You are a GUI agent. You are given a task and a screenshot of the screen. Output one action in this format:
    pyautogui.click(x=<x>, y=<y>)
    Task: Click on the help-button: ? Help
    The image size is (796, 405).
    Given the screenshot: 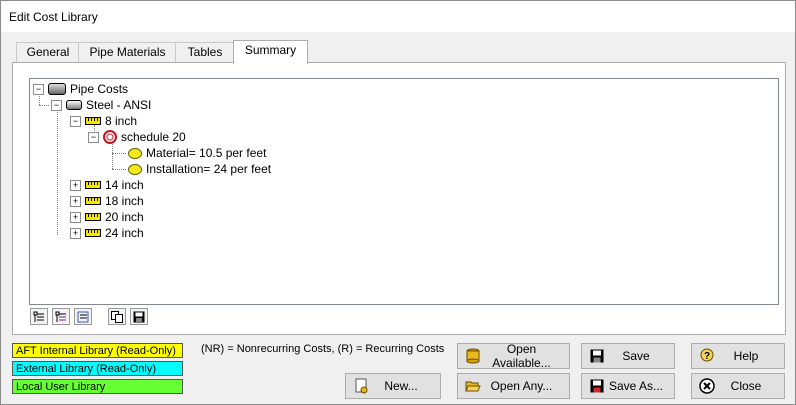 What is the action you would take?
    pyautogui.click(x=738, y=356)
    